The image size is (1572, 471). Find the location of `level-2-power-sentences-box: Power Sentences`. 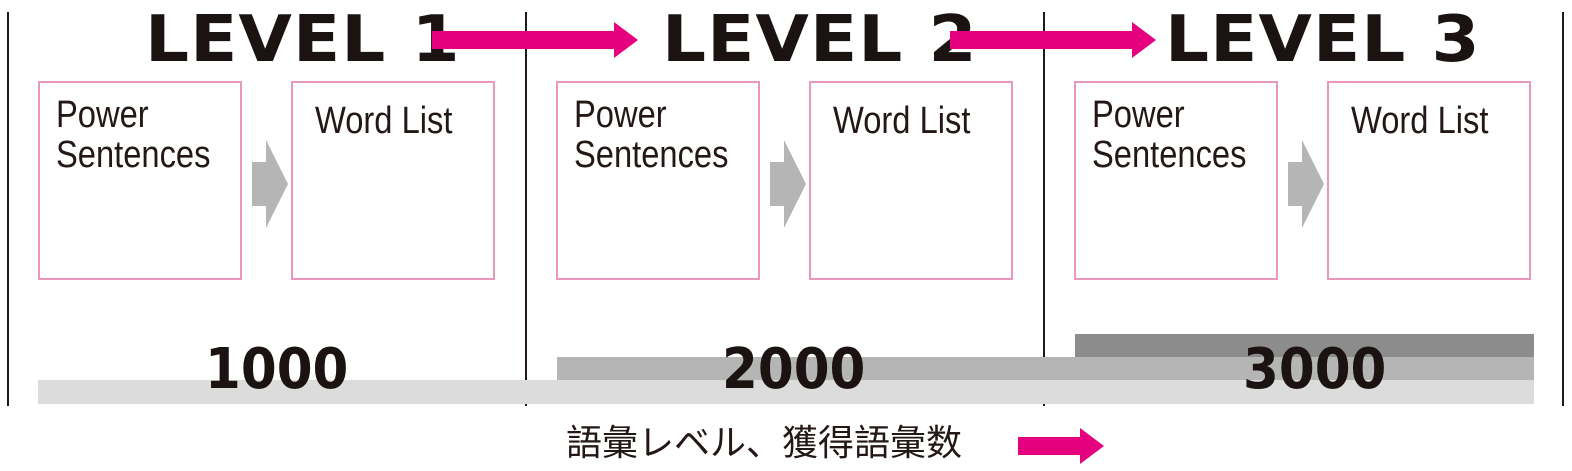

level-2-power-sentences-box: Power Sentences is located at coordinates (658, 180).